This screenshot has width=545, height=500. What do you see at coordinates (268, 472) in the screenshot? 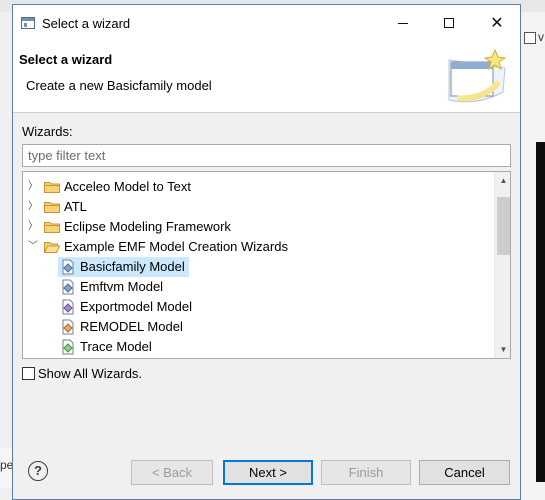
I see `next-button: Next >` at bounding box center [268, 472].